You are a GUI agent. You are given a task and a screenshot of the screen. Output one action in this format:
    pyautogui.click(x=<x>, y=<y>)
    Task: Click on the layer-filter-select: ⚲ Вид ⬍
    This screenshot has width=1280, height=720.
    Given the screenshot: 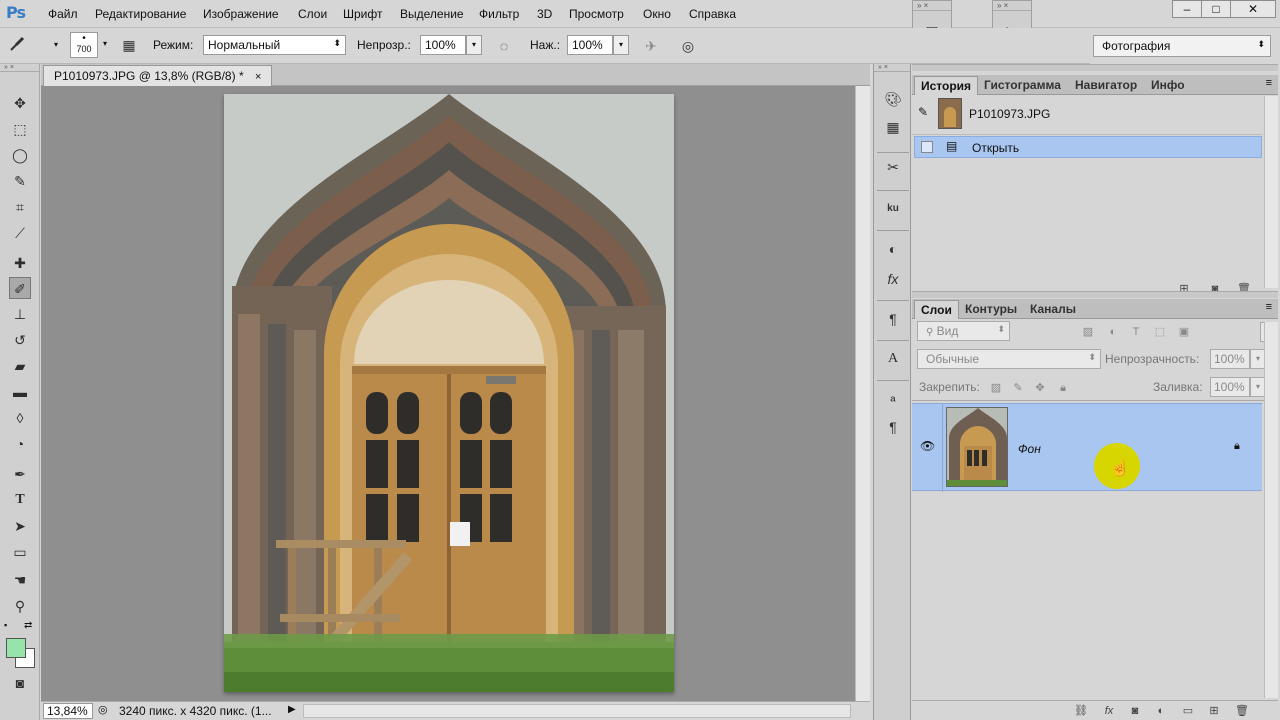 What is the action you would take?
    pyautogui.click(x=963, y=331)
    